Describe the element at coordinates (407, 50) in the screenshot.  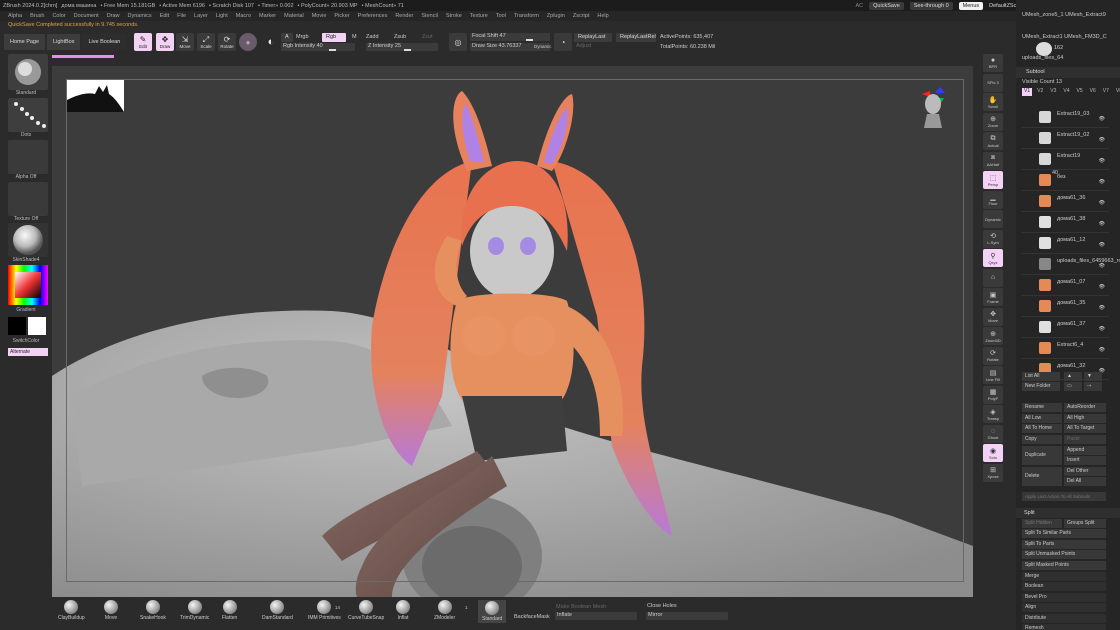
I see `z-intensity-knob` at that location.